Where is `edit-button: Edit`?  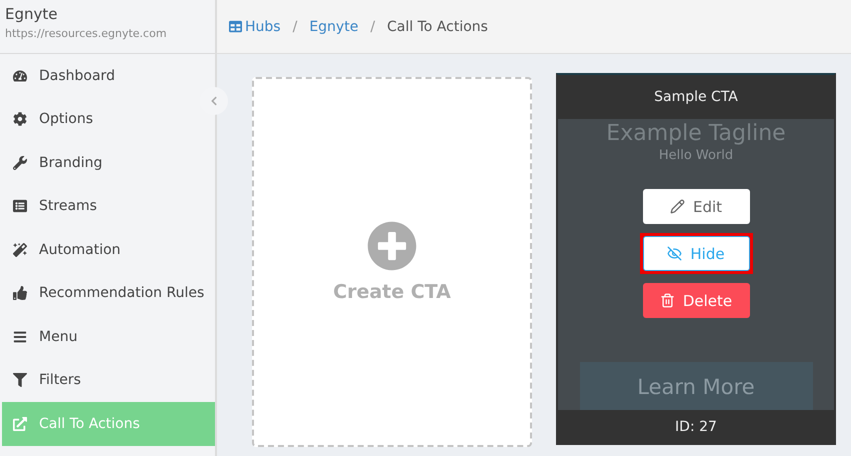 edit-button: Edit is located at coordinates (696, 206).